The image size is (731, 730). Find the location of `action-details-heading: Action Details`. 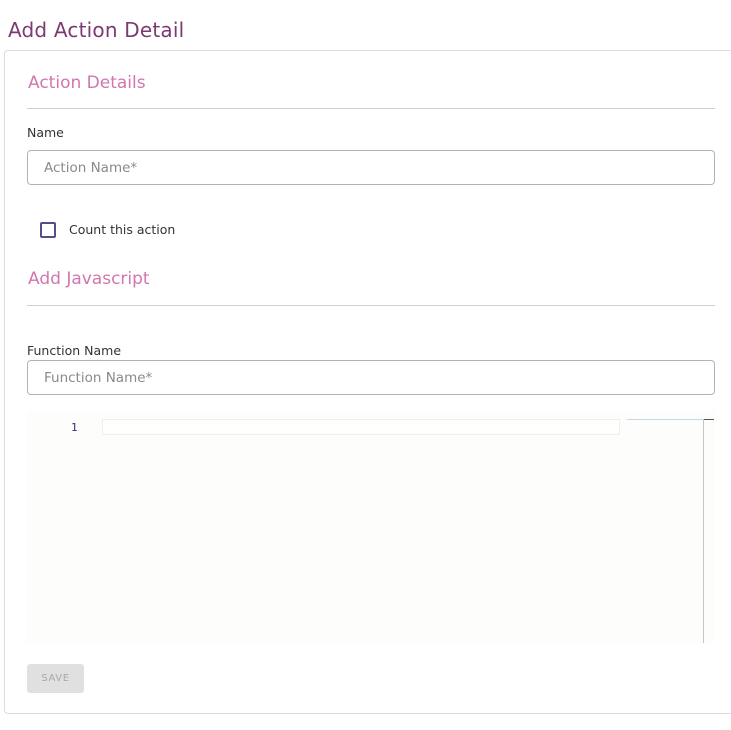

action-details-heading: Action Details is located at coordinates (87, 83).